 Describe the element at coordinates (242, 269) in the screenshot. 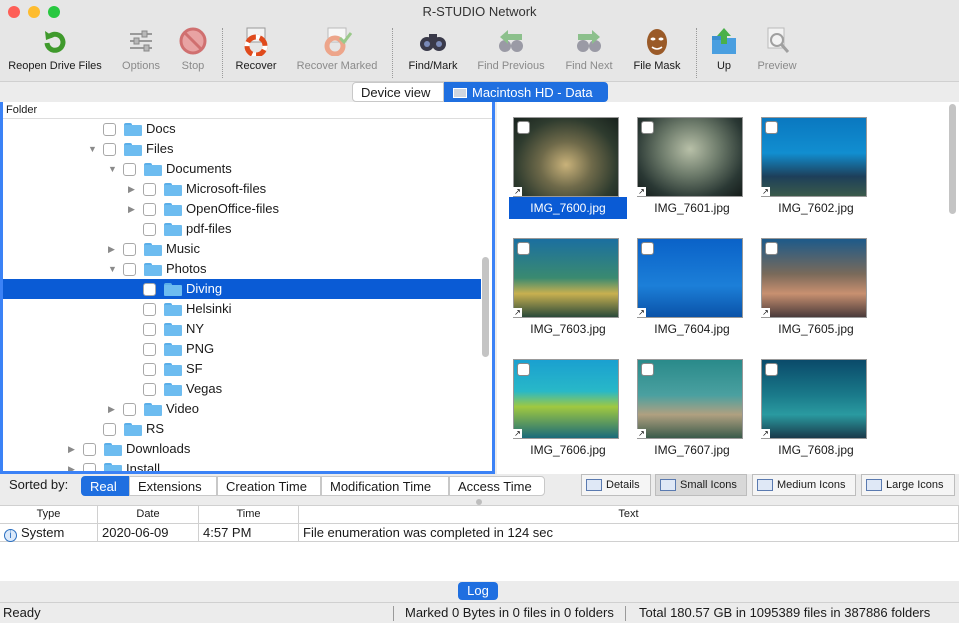

I see `folder-tree-item: ▼ Photos` at that location.